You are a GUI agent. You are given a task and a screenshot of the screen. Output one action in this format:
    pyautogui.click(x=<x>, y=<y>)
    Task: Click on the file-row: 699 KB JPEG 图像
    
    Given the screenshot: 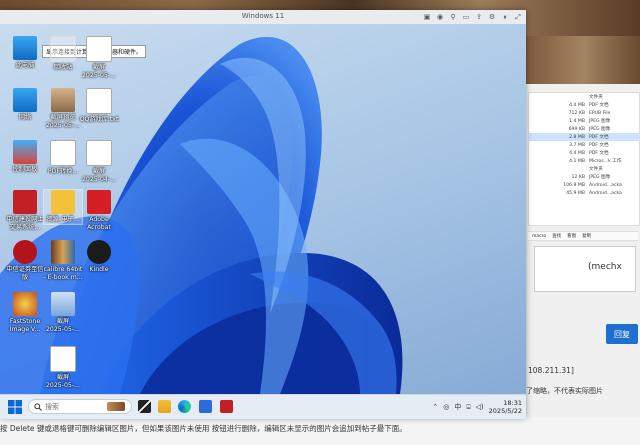 What is the action you would take?
    pyautogui.click(x=584, y=129)
    